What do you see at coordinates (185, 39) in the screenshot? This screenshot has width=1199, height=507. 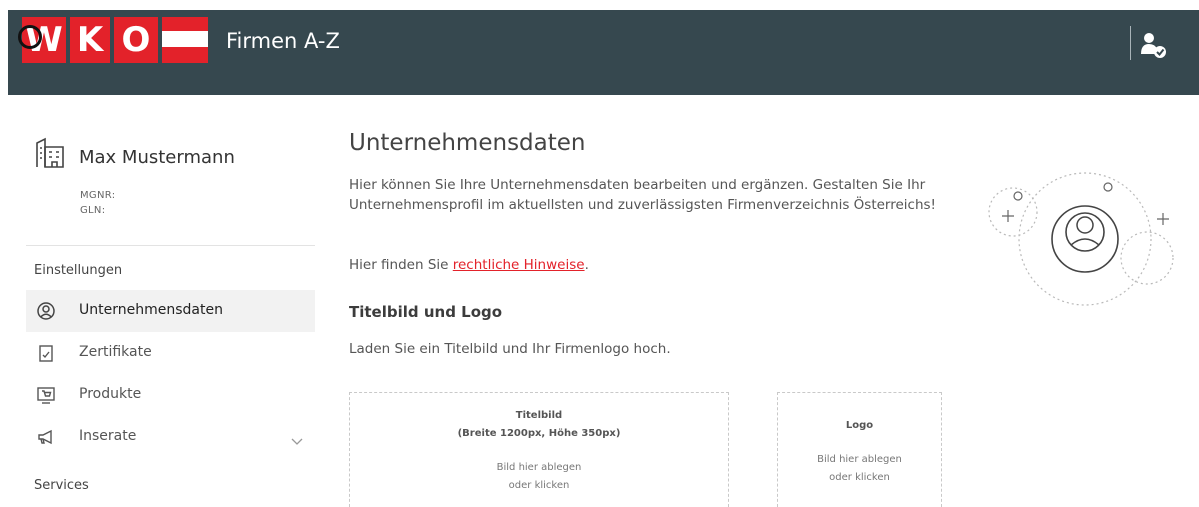 I see `logo-flag-middle` at bounding box center [185, 39].